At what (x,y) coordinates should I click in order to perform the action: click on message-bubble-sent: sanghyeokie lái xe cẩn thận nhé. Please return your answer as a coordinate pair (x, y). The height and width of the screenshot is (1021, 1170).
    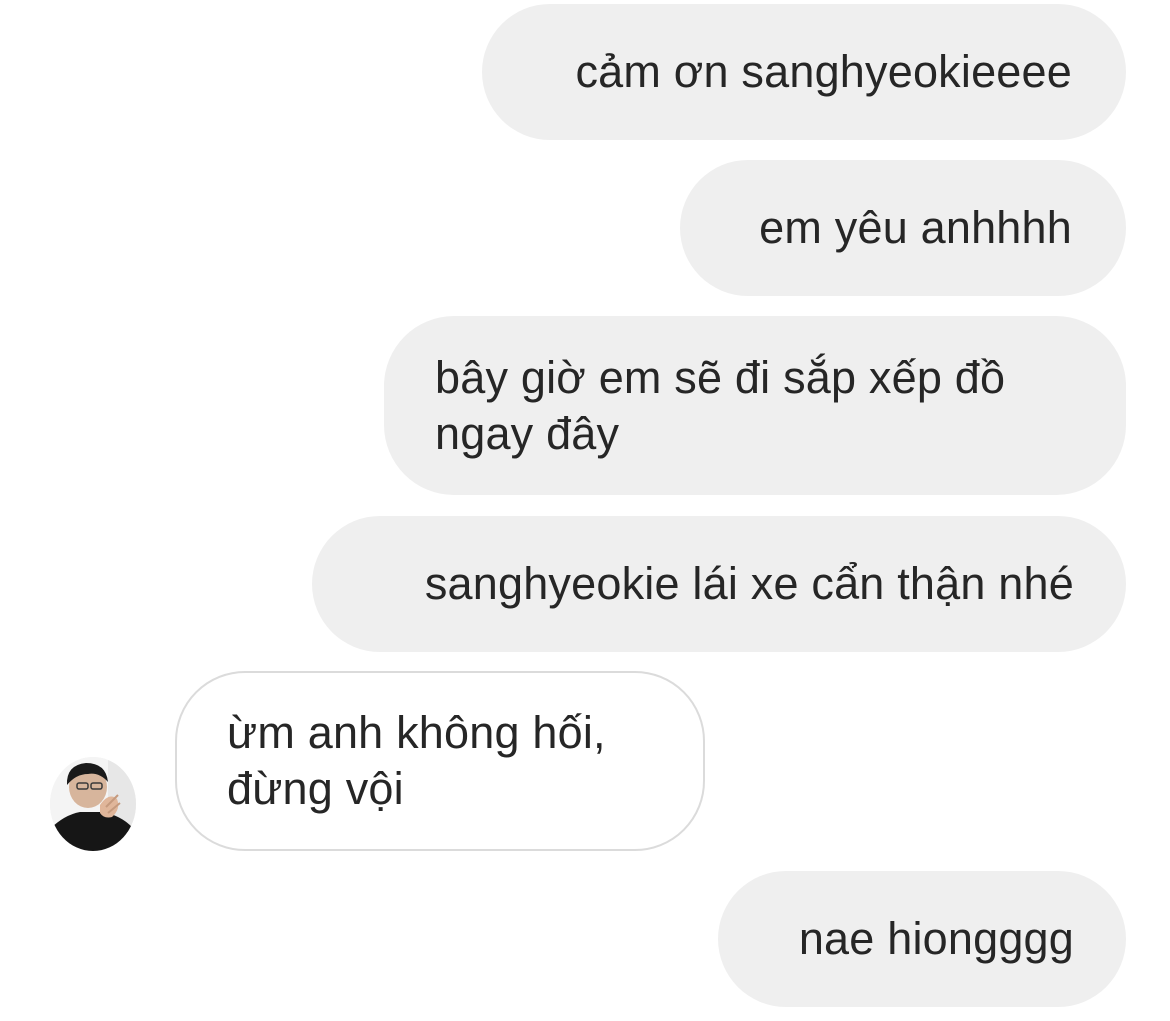
    Looking at the image, I should click on (719, 584).